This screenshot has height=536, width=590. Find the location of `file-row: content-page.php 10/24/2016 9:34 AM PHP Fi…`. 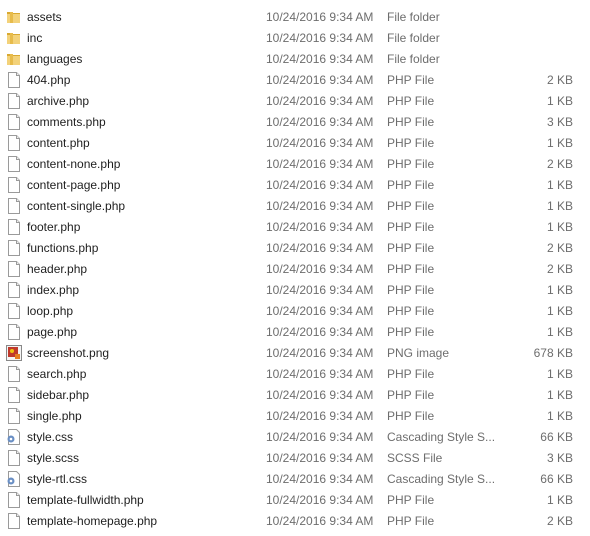

file-row: content-page.php 10/24/2016 9:34 AM PHP Fi… is located at coordinates (295, 185).